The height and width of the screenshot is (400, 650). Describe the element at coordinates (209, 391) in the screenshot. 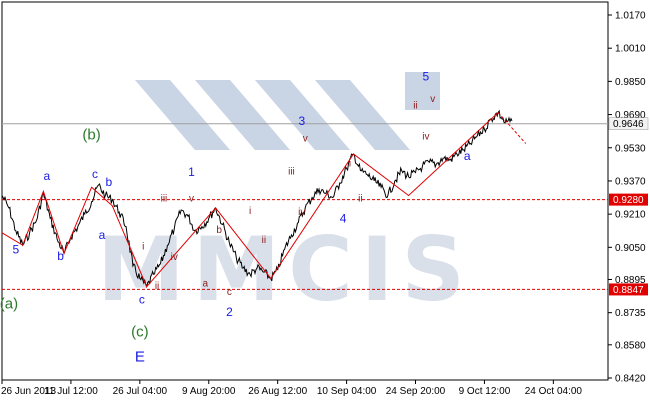

I see `x-tick-label: 9 Aug 20:00` at that location.